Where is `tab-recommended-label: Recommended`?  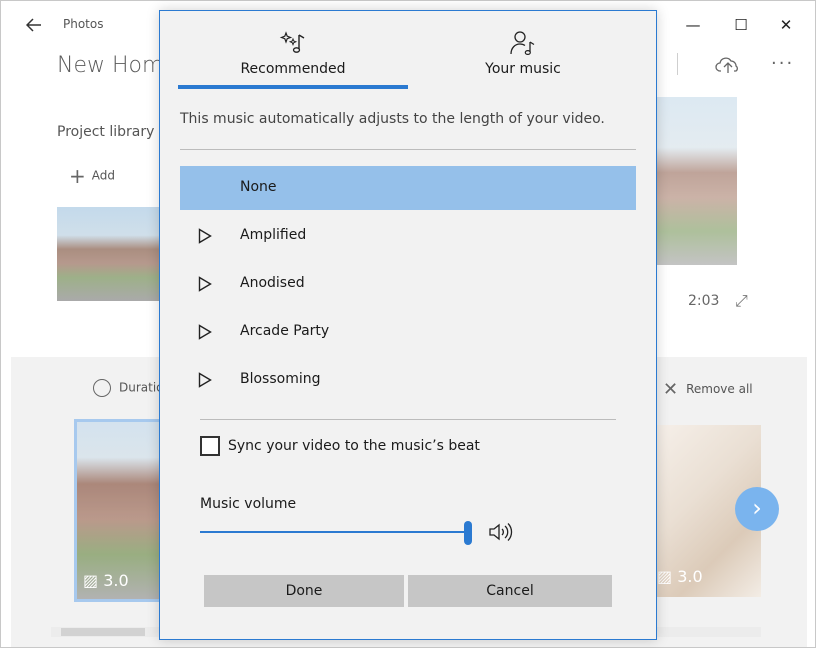 tab-recommended-label: Recommended is located at coordinates (293, 69).